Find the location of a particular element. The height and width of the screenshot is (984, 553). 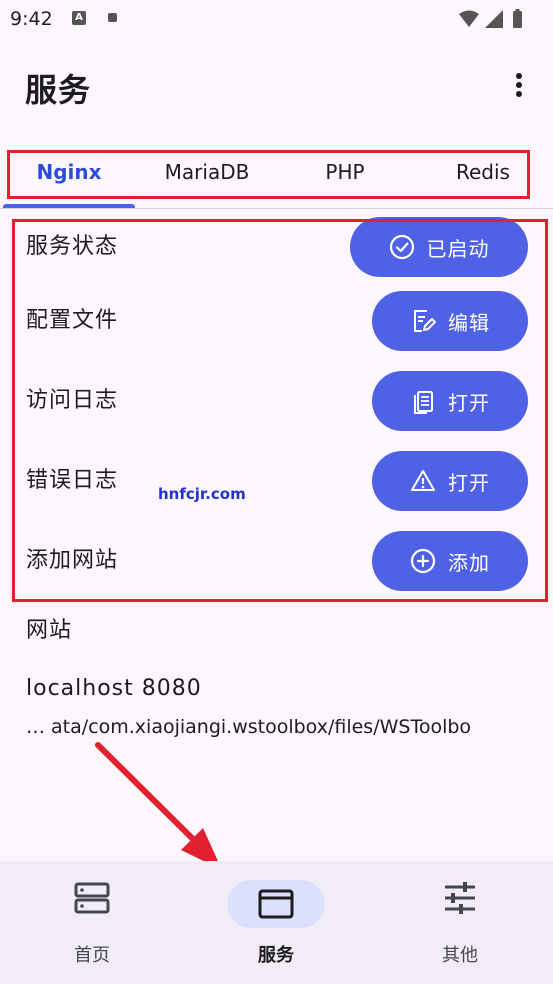

bottom-nav: 首页 服务 其他 is located at coordinates (276, 922).